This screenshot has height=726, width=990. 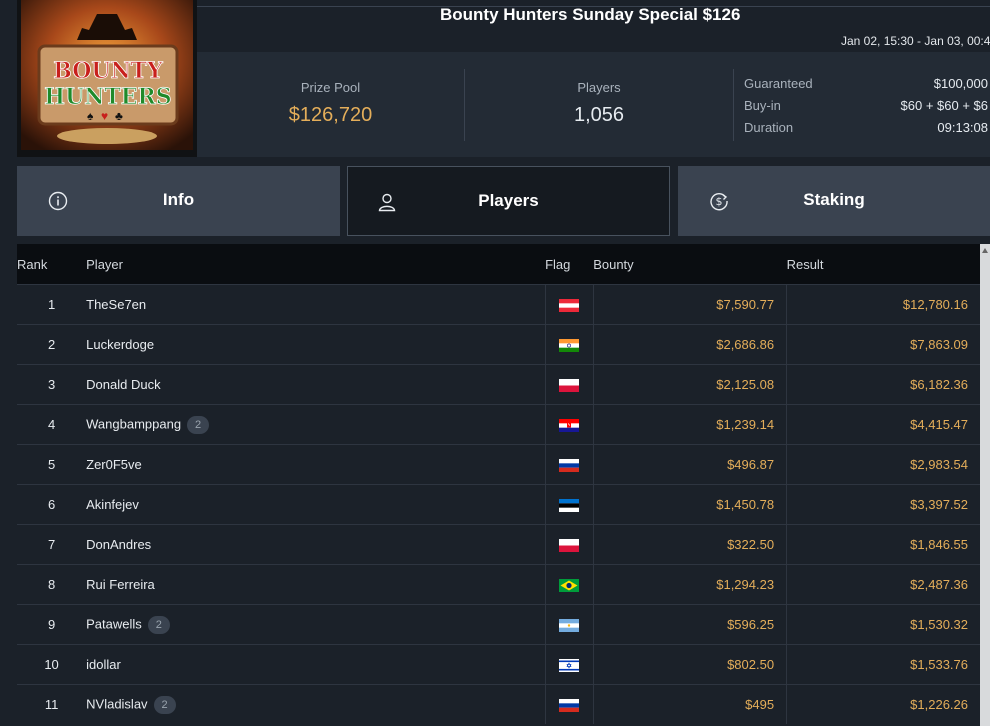 What do you see at coordinates (569, 264) in the screenshot?
I see `column-header-flag: Flag` at bounding box center [569, 264].